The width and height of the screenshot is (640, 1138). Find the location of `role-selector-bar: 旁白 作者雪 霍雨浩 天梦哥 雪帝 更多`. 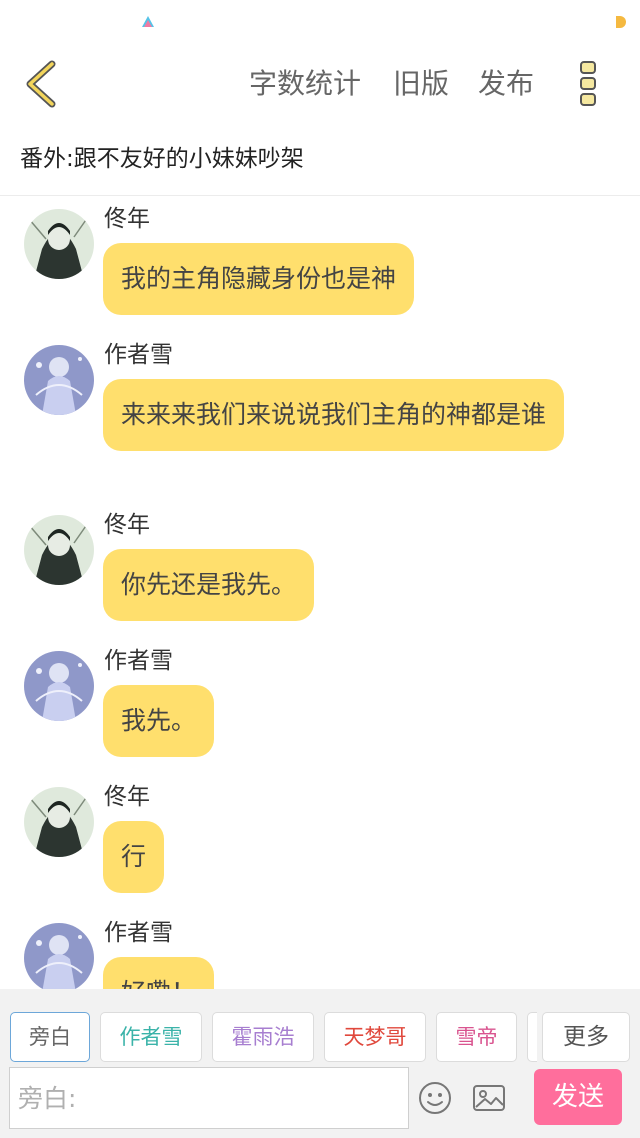

role-selector-bar: 旁白 作者雪 霍雨浩 天梦哥 雪帝 更多 is located at coordinates (320, 1027).